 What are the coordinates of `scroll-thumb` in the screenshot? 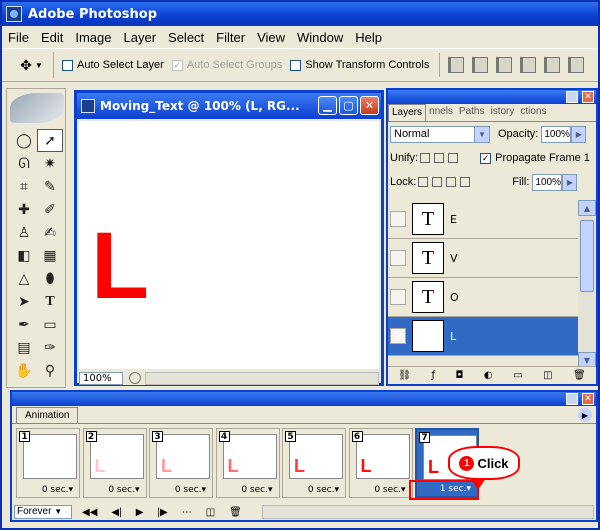 It's located at (587, 256).